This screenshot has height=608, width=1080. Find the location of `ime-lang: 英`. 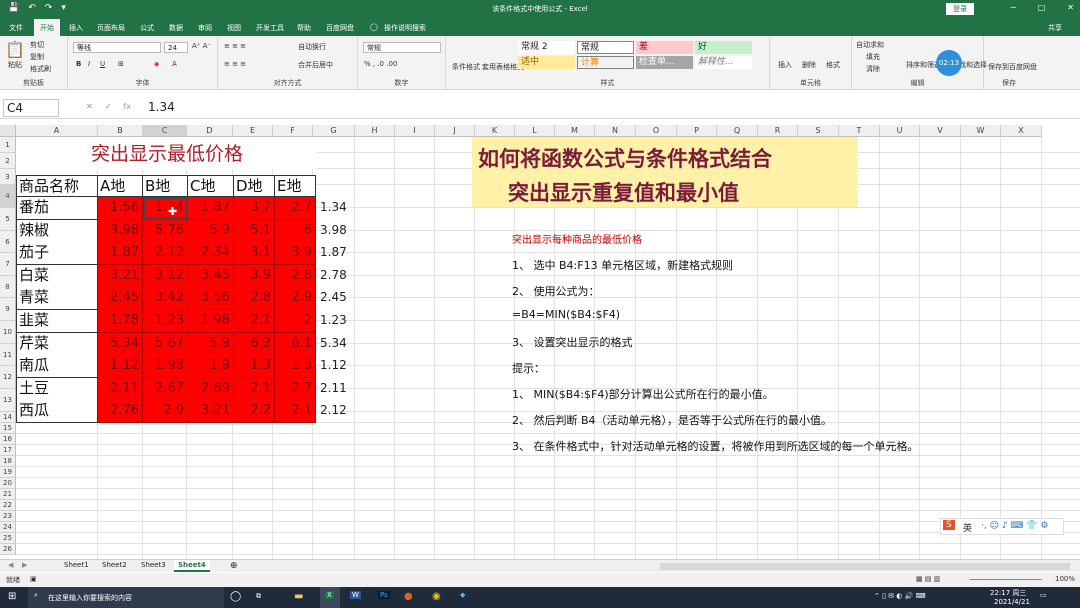

ime-lang: 英 is located at coordinates (967, 527).